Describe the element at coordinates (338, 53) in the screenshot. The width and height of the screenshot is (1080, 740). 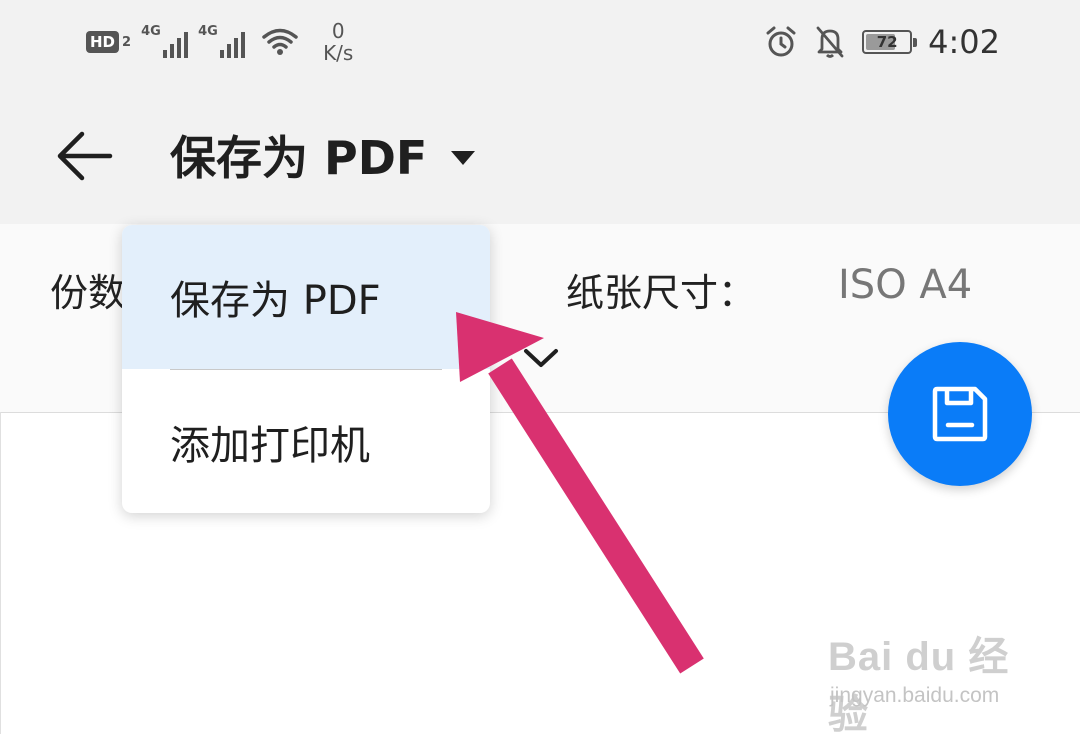
I see `speed-unit: K/s` at that location.